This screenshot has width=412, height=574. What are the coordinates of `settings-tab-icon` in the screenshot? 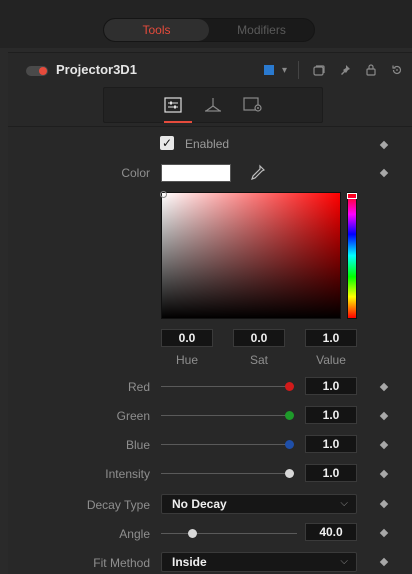 It's located at (253, 105).